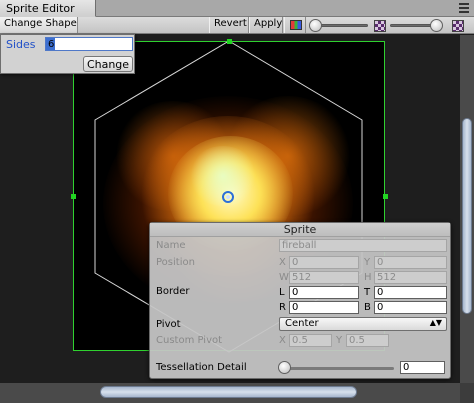  What do you see at coordinates (175, 262) in the screenshot?
I see `position-label: Position` at bounding box center [175, 262].